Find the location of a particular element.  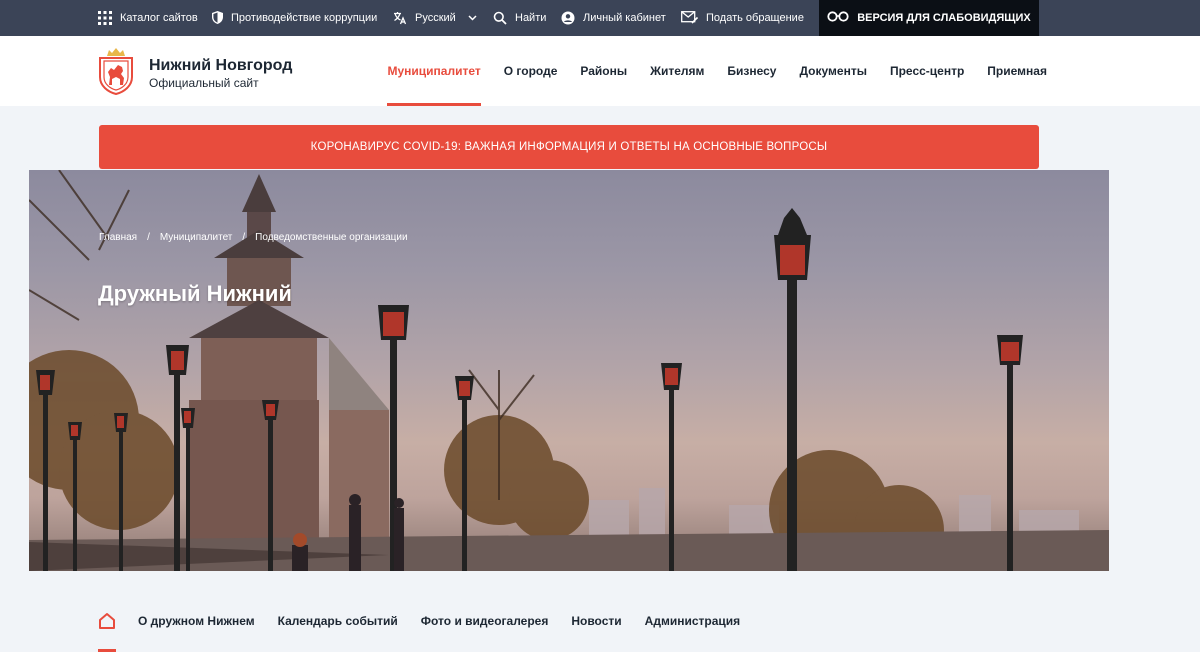

breadcrumb-current: Подведомственные организации is located at coordinates (331, 237).